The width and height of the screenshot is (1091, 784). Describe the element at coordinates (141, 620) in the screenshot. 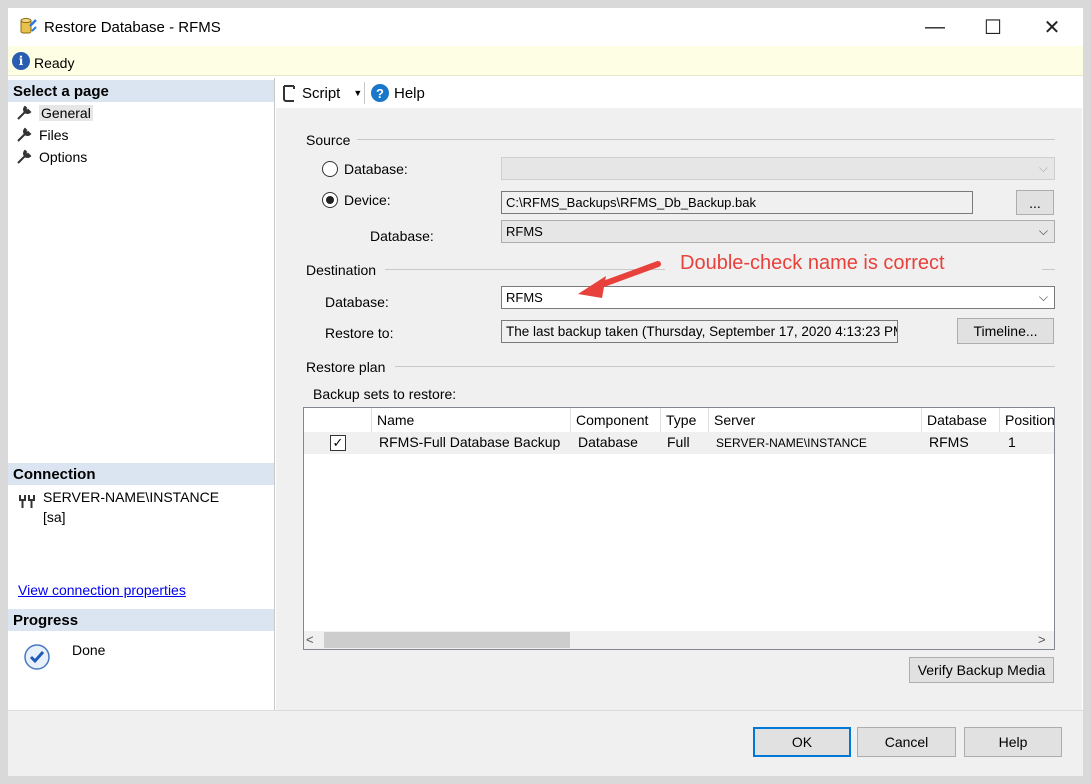

I see `progress-header: Progress` at that location.